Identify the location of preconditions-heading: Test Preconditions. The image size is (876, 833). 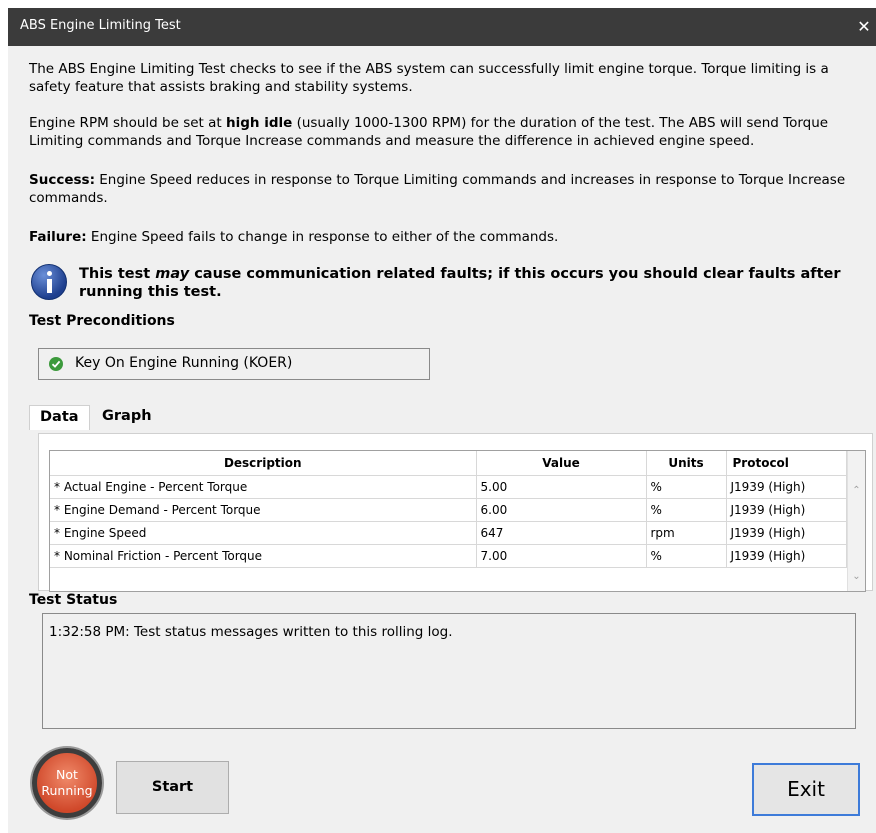
(102, 321).